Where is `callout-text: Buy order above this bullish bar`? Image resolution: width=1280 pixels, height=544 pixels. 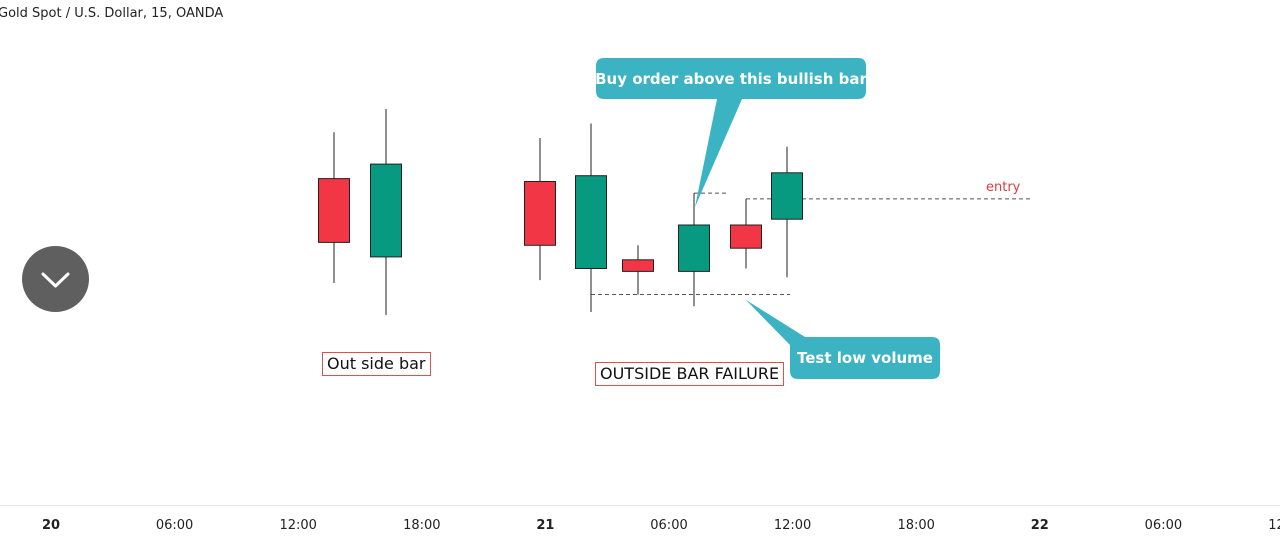
callout-text: Buy order above this bullish bar is located at coordinates (731, 79).